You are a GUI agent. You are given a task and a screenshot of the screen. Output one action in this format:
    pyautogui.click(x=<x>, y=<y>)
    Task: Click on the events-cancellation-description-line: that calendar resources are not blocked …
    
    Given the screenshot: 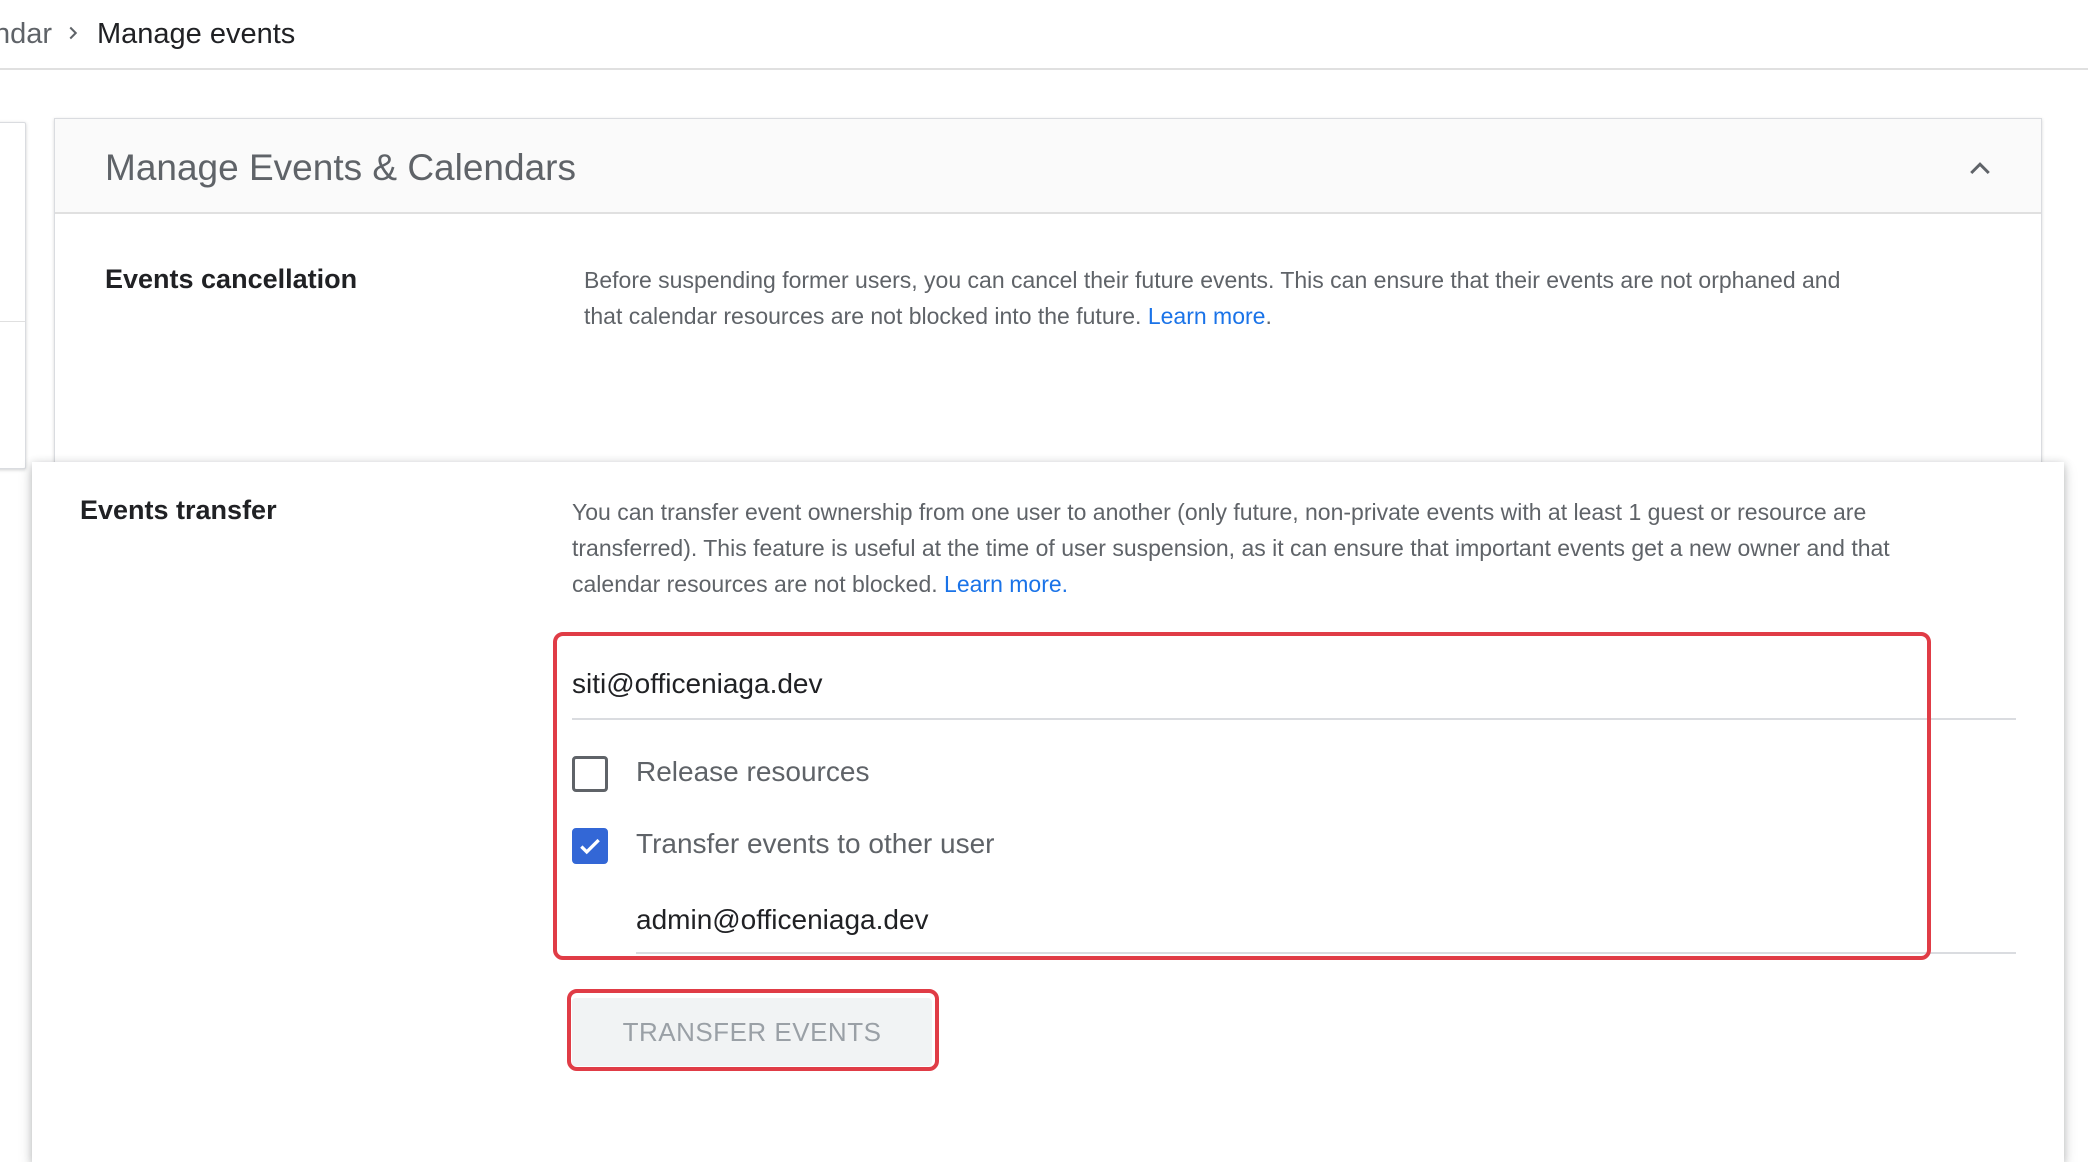 What is the action you would take?
    pyautogui.click(x=1274, y=316)
    